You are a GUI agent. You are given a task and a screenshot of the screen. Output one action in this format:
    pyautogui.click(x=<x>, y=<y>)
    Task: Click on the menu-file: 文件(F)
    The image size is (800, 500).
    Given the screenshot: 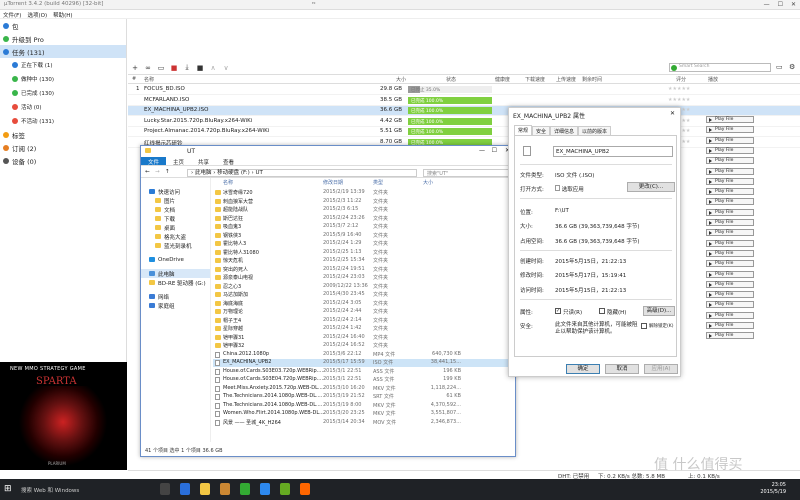 What is the action you would take?
    pyautogui.click(x=12, y=15)
    